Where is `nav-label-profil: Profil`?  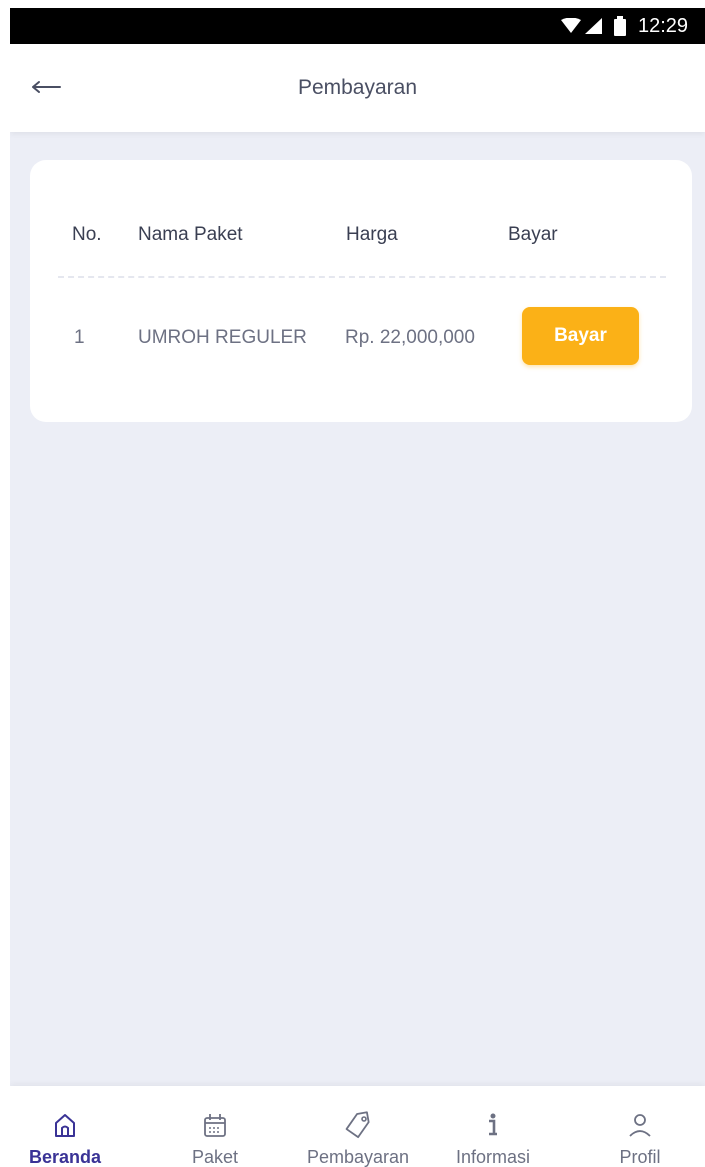 nav-label-profil: Profil is located at coordinates (640, 1157).